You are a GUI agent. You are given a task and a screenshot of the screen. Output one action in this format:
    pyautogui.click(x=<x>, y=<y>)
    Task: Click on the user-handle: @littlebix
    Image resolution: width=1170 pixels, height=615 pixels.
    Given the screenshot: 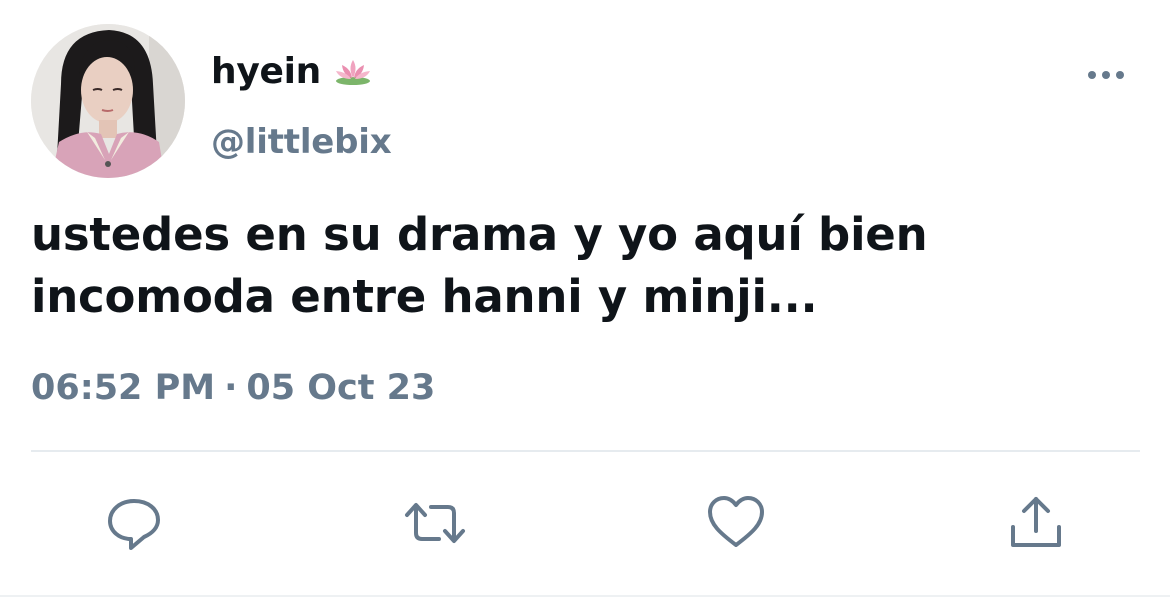 What is the action you would take?
    pyautogui.click(x=301, y=142)
    